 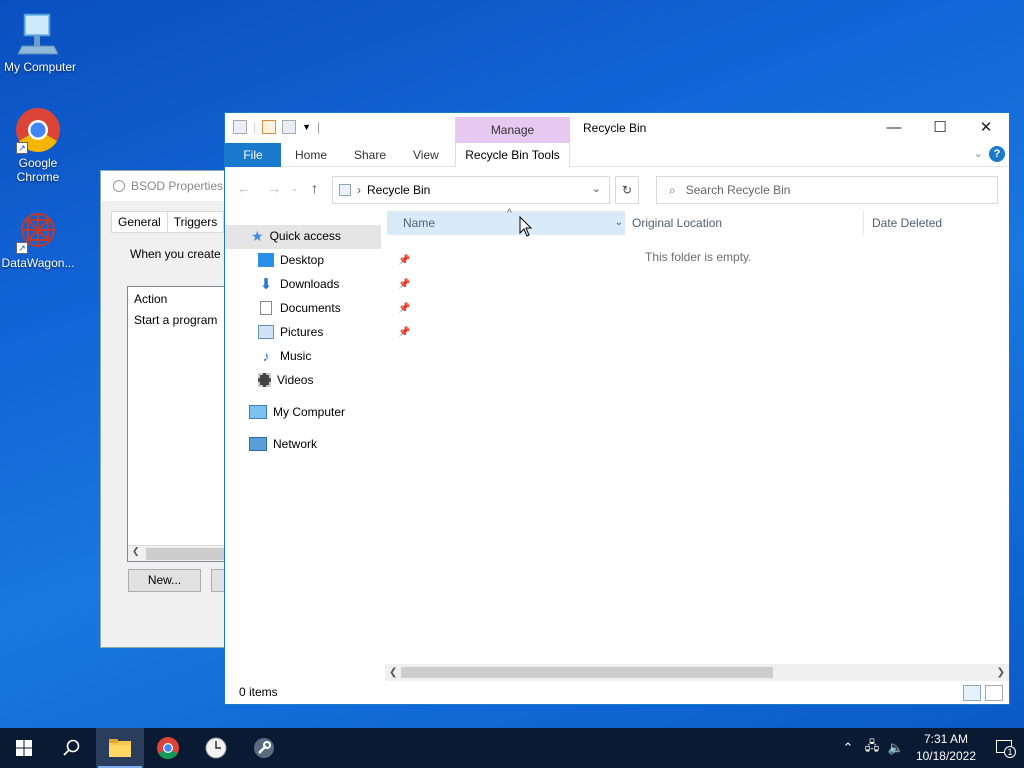 What do you see at coordinates (40, 42) in the screenshot?
I see `desktop-icon-my-computer: My Computer` at bounding box center [40, 42].